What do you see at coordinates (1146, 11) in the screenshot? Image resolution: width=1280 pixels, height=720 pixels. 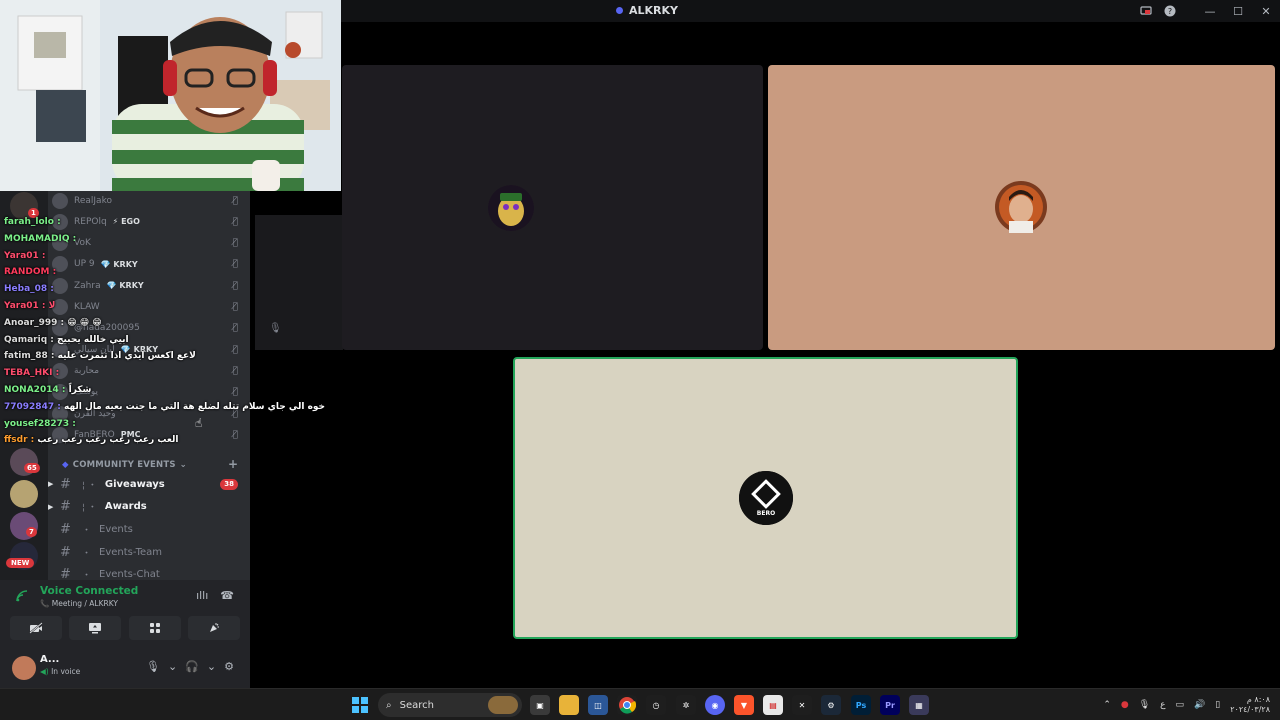 I see `screen-share-icon` at bounding box center [1146, 11].